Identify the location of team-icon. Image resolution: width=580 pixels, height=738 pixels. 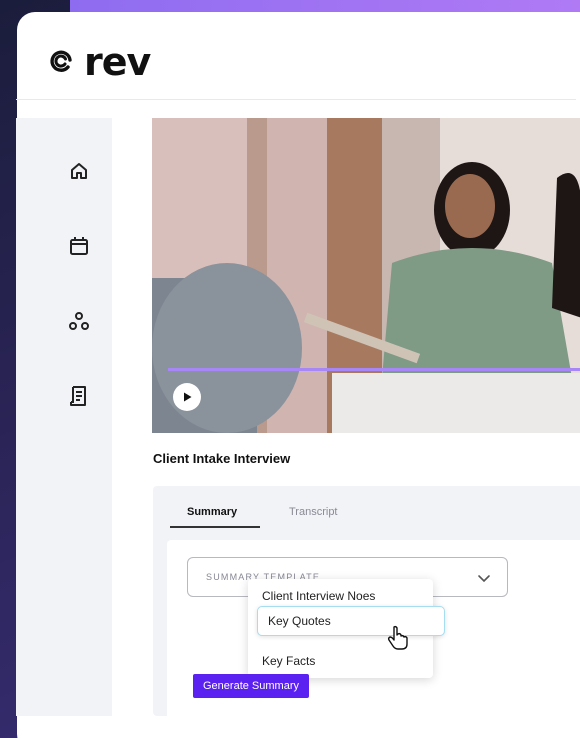
(79, 321).